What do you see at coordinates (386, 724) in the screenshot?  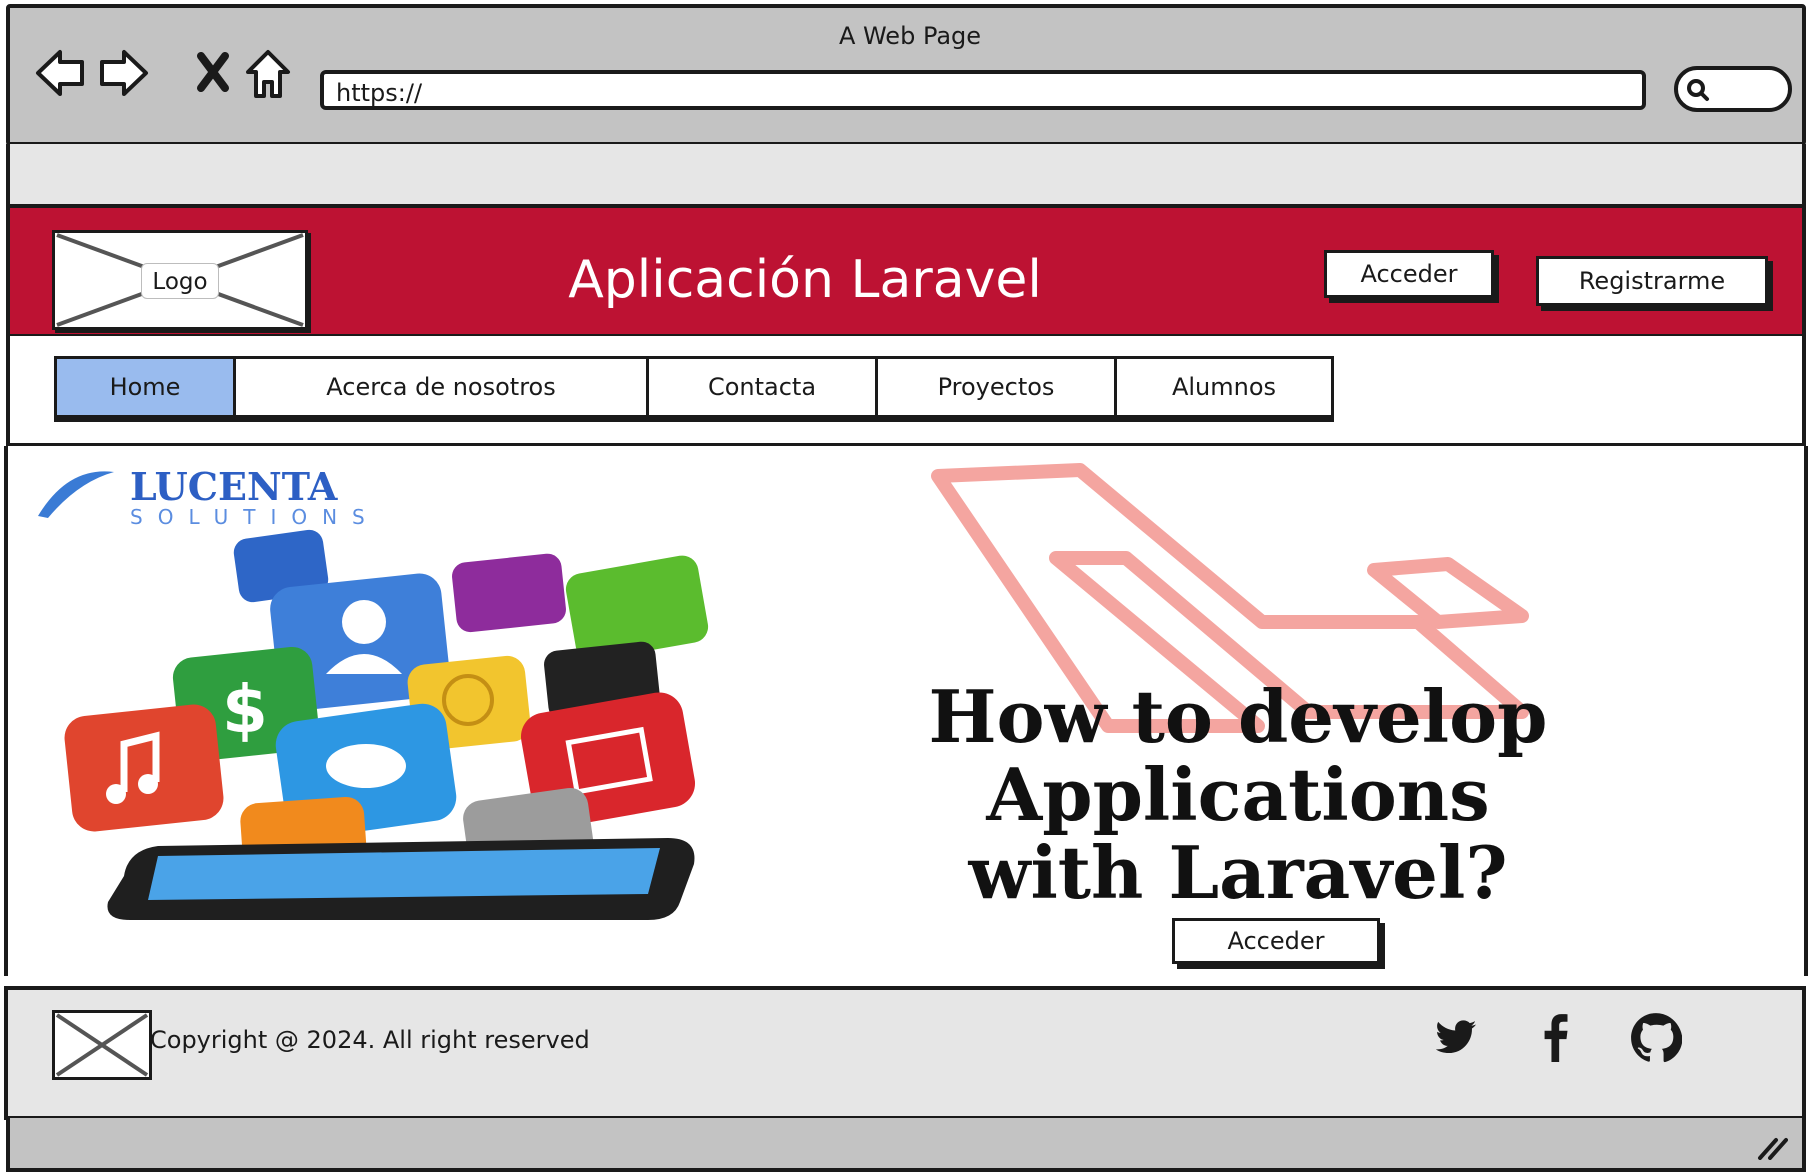 I see `app-icons-illustration: $` at bounding box center [386, 724].